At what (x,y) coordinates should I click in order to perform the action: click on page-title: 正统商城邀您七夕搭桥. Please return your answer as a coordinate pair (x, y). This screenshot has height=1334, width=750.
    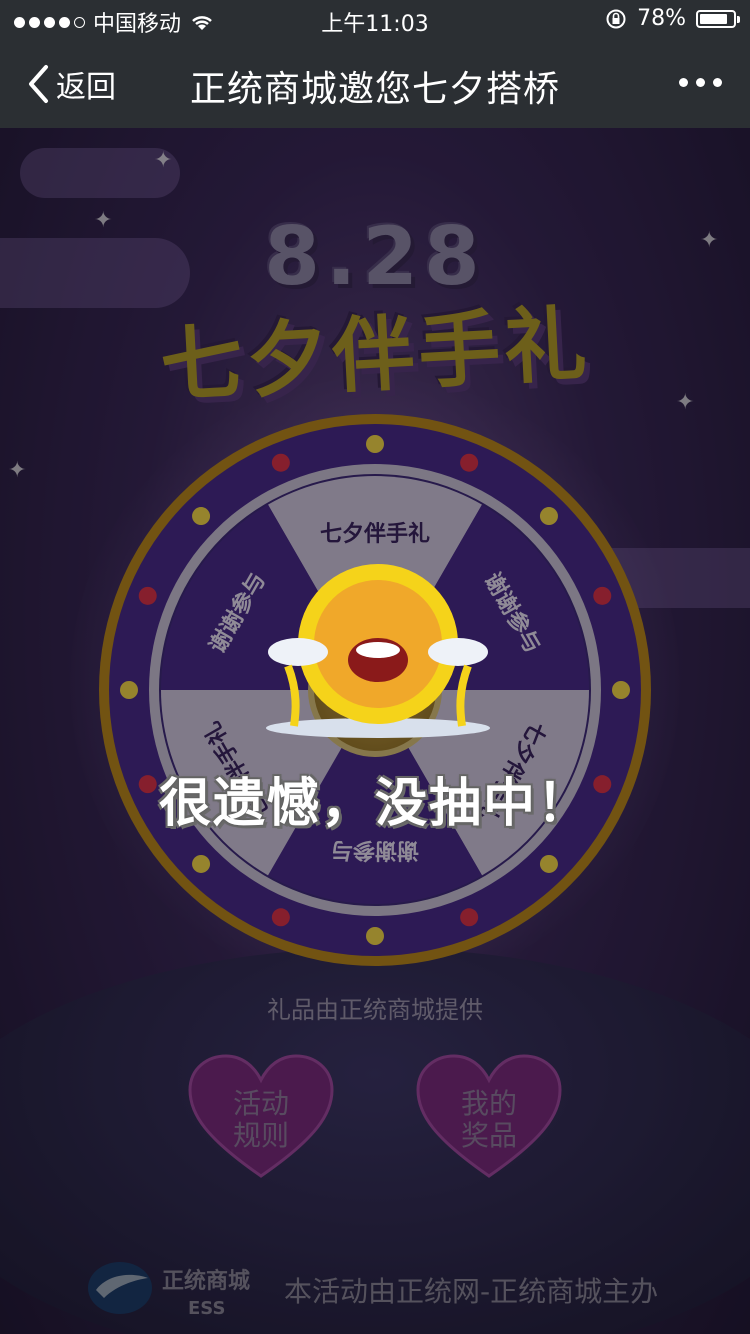
    Looking at the image, I should click on (374, 89).